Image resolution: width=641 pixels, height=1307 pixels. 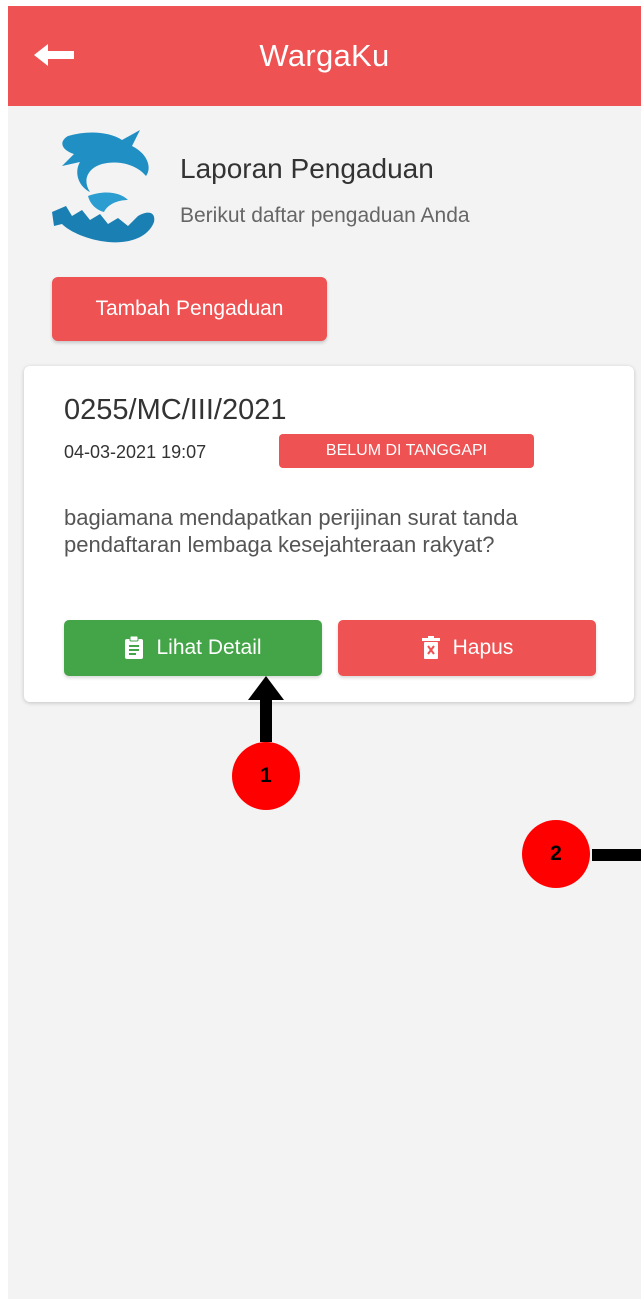 What do you see at coordinates (266, 709) in the screenshot?
I see `annotation-arrow-up` at bounding box center [266, 709].